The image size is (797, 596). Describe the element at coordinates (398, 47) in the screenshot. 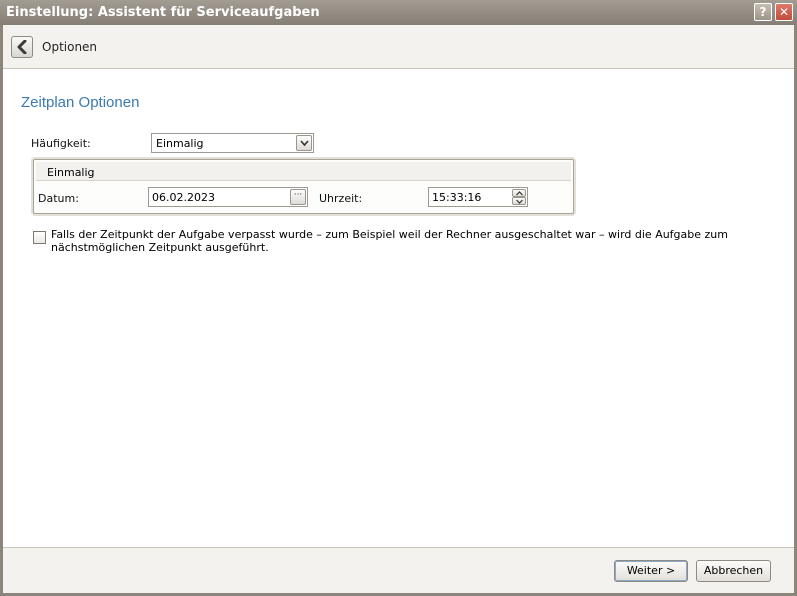

I see `wizard-header: Optionen` at that location.